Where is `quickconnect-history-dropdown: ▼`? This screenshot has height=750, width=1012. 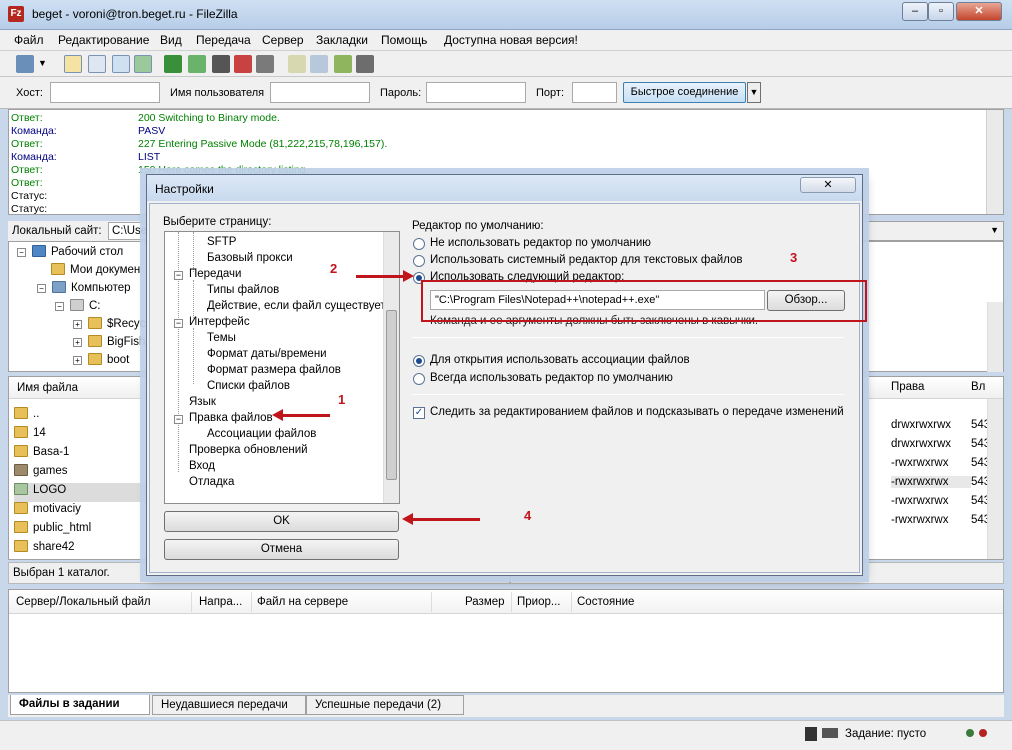
quickconnect-history-dropdown: ▼ is located at coordinates (754, 92).